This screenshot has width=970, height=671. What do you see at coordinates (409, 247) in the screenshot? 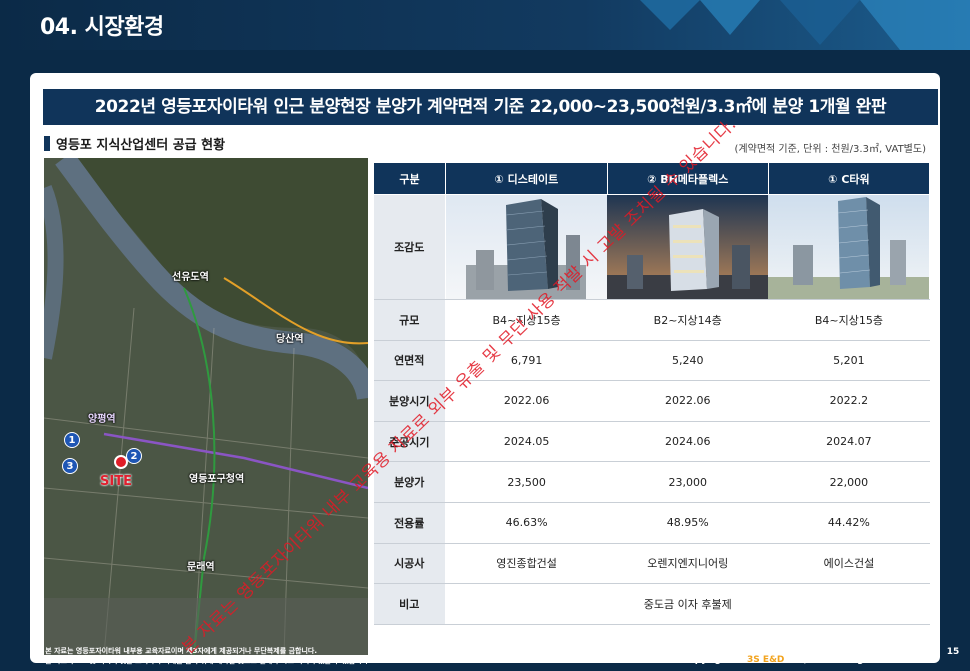
I see `row-label: 조감도` at bounding box center [409, 247].